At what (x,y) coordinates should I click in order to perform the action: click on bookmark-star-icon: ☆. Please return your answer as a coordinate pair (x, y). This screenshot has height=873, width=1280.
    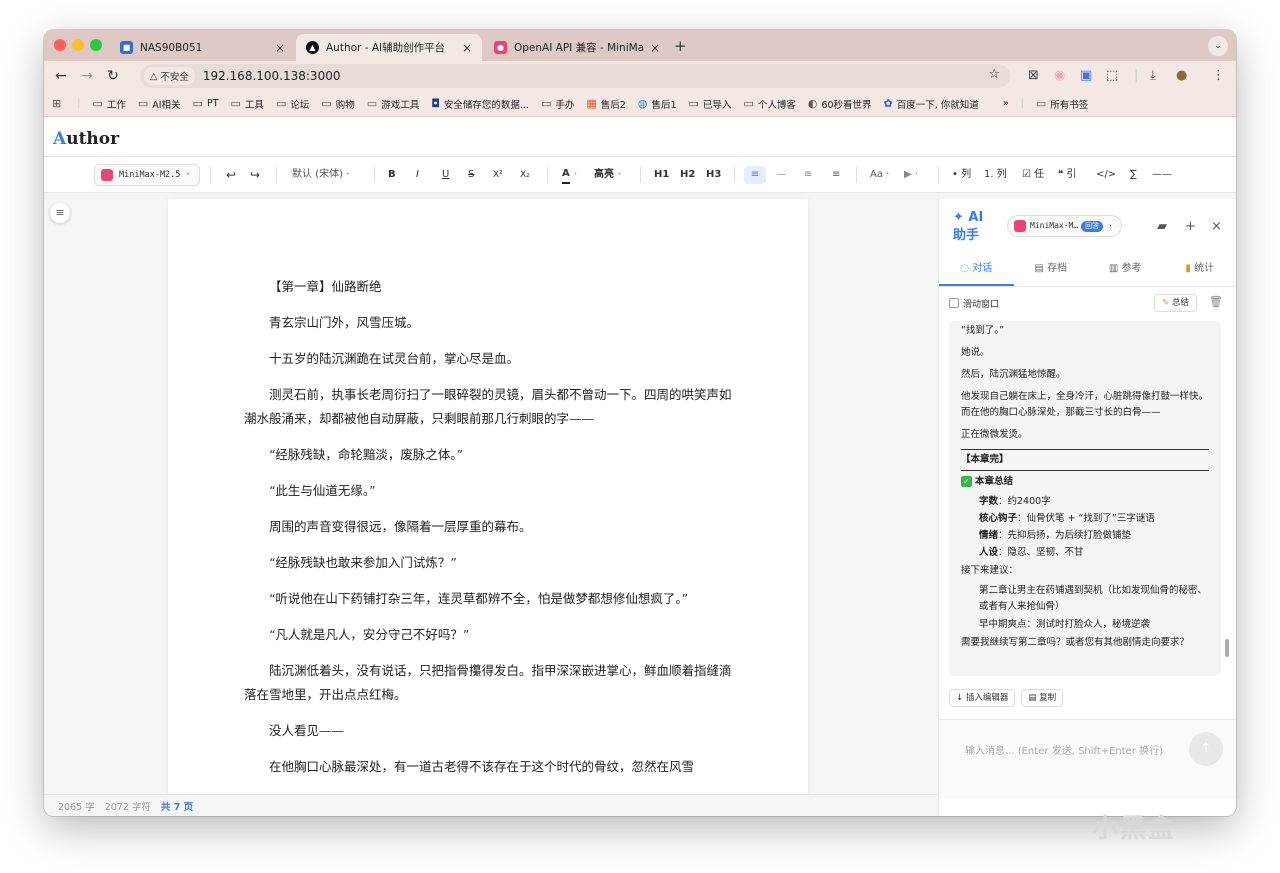
    Looking at the image, I should click on (994, 74).